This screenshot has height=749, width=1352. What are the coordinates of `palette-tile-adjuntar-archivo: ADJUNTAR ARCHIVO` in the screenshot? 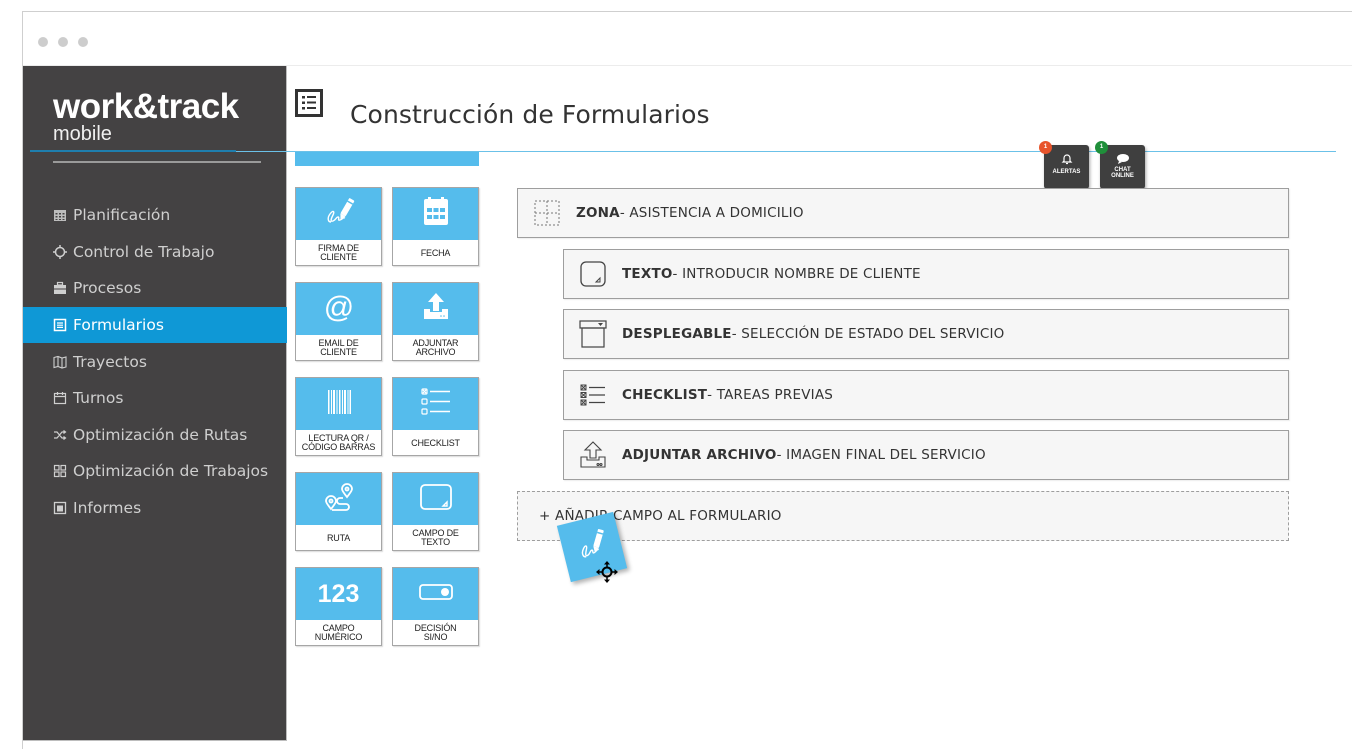 It's located at (435, 321).